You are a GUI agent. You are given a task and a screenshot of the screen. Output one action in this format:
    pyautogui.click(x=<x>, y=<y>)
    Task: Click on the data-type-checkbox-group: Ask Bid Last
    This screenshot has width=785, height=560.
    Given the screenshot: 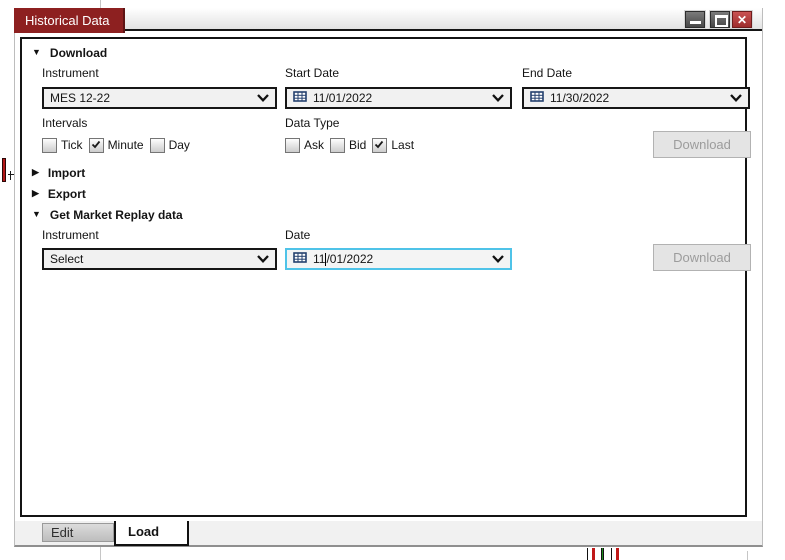 What is the action you would take?
    pyautogui.click(x=350, y=145)
    